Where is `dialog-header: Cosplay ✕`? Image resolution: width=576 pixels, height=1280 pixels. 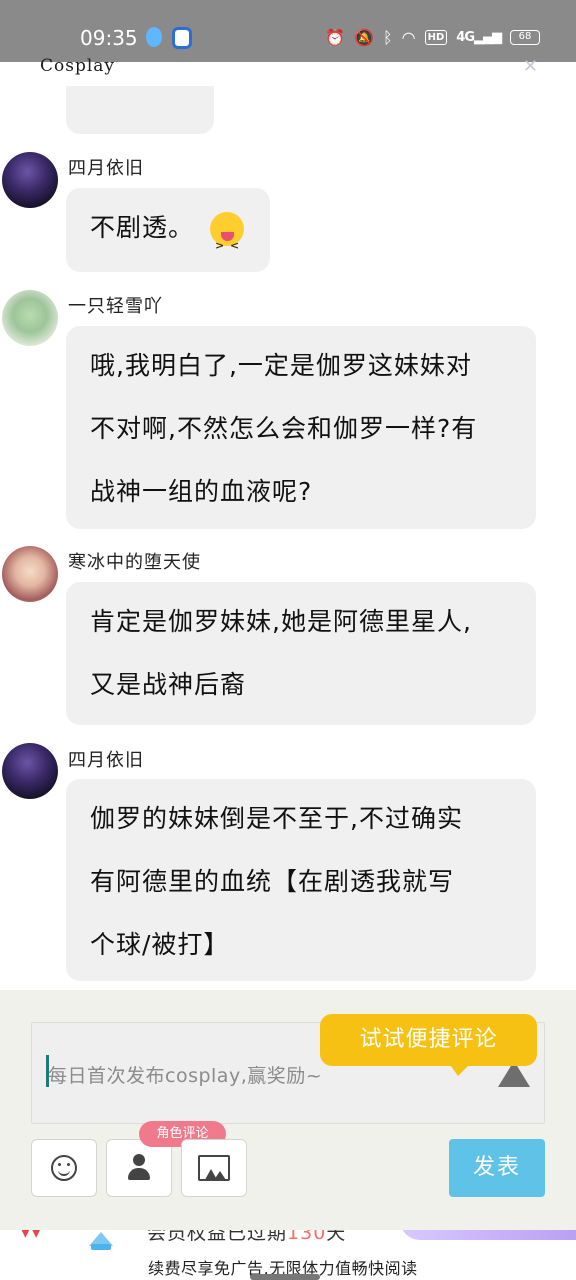
dialog-header: Cosplay ✕ is located at coordinates (288, 71).